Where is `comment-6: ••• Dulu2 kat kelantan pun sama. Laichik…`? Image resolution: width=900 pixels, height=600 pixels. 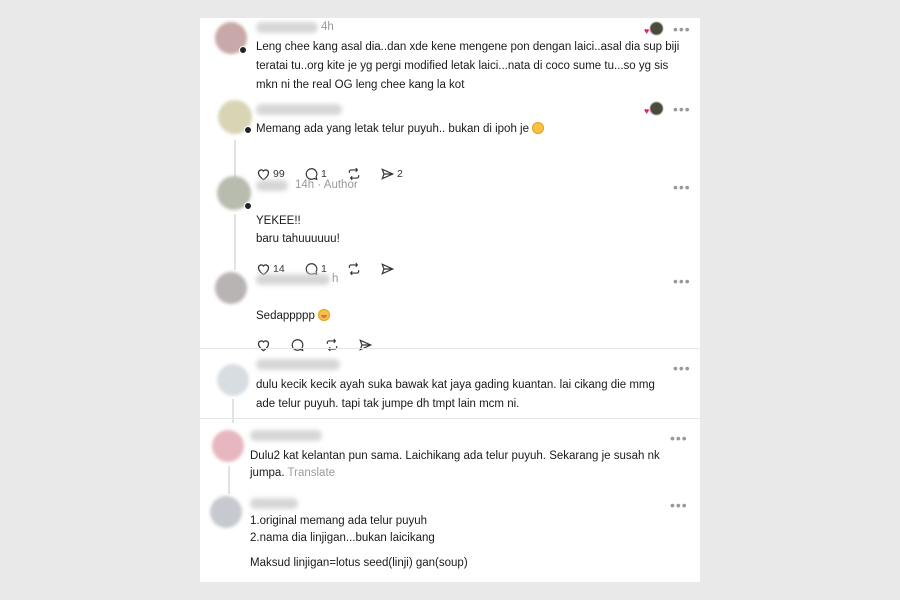 comment-6: ••• Dulu2 kat kelantan pun sama. Laichik… is located at coordinates (450, 459).